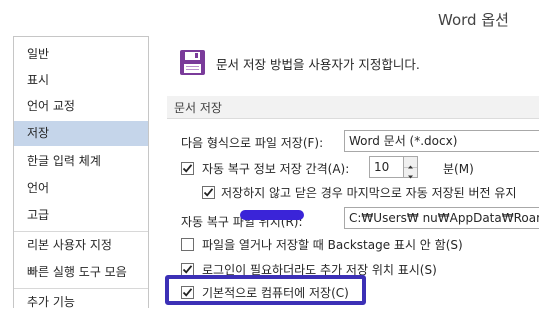 The width and height of the screenshot is (539, 315). I want to click on sidebar-item-save: 저장, so click(81, 133).